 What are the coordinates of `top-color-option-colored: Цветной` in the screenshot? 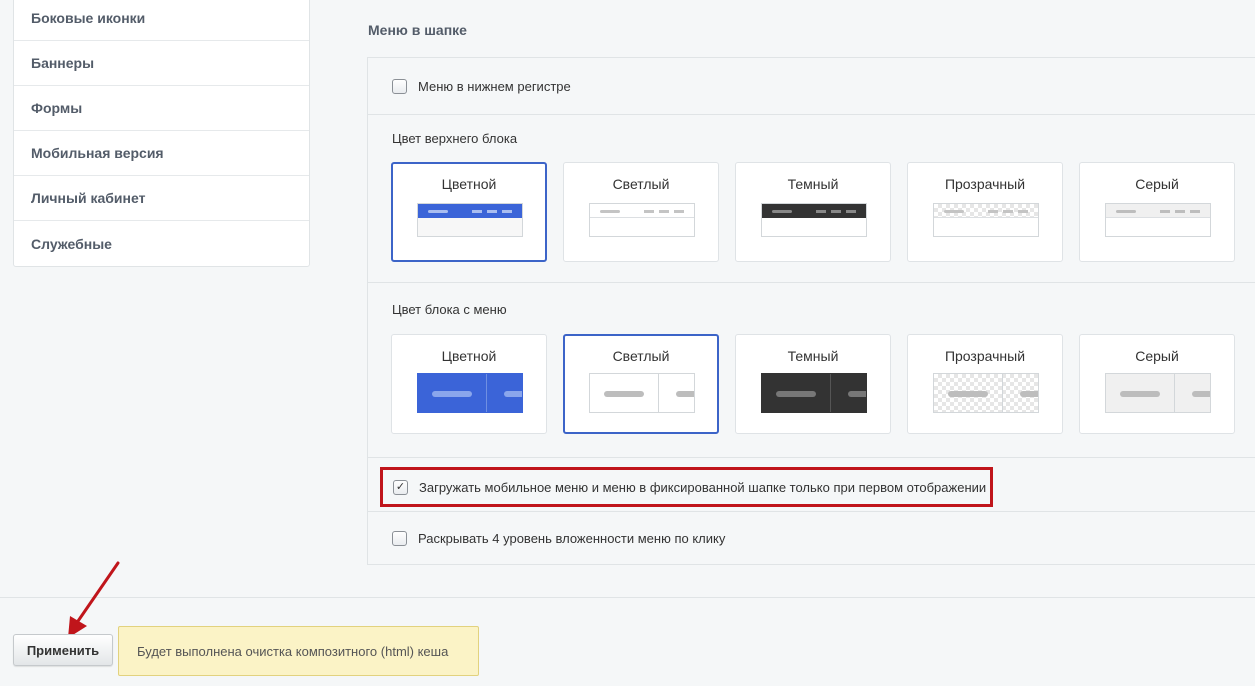 It's located at (469, 212).